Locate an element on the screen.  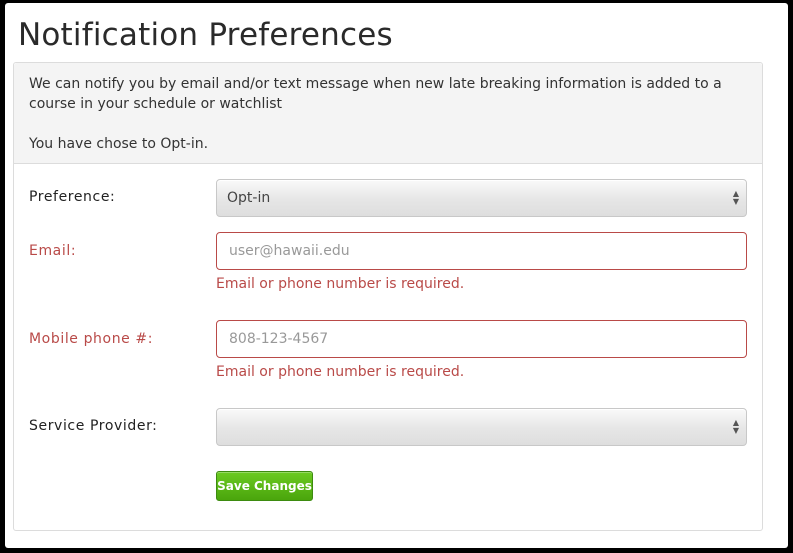
service-provider-select: ▲ ▼ is located at coordinates (481, 427).